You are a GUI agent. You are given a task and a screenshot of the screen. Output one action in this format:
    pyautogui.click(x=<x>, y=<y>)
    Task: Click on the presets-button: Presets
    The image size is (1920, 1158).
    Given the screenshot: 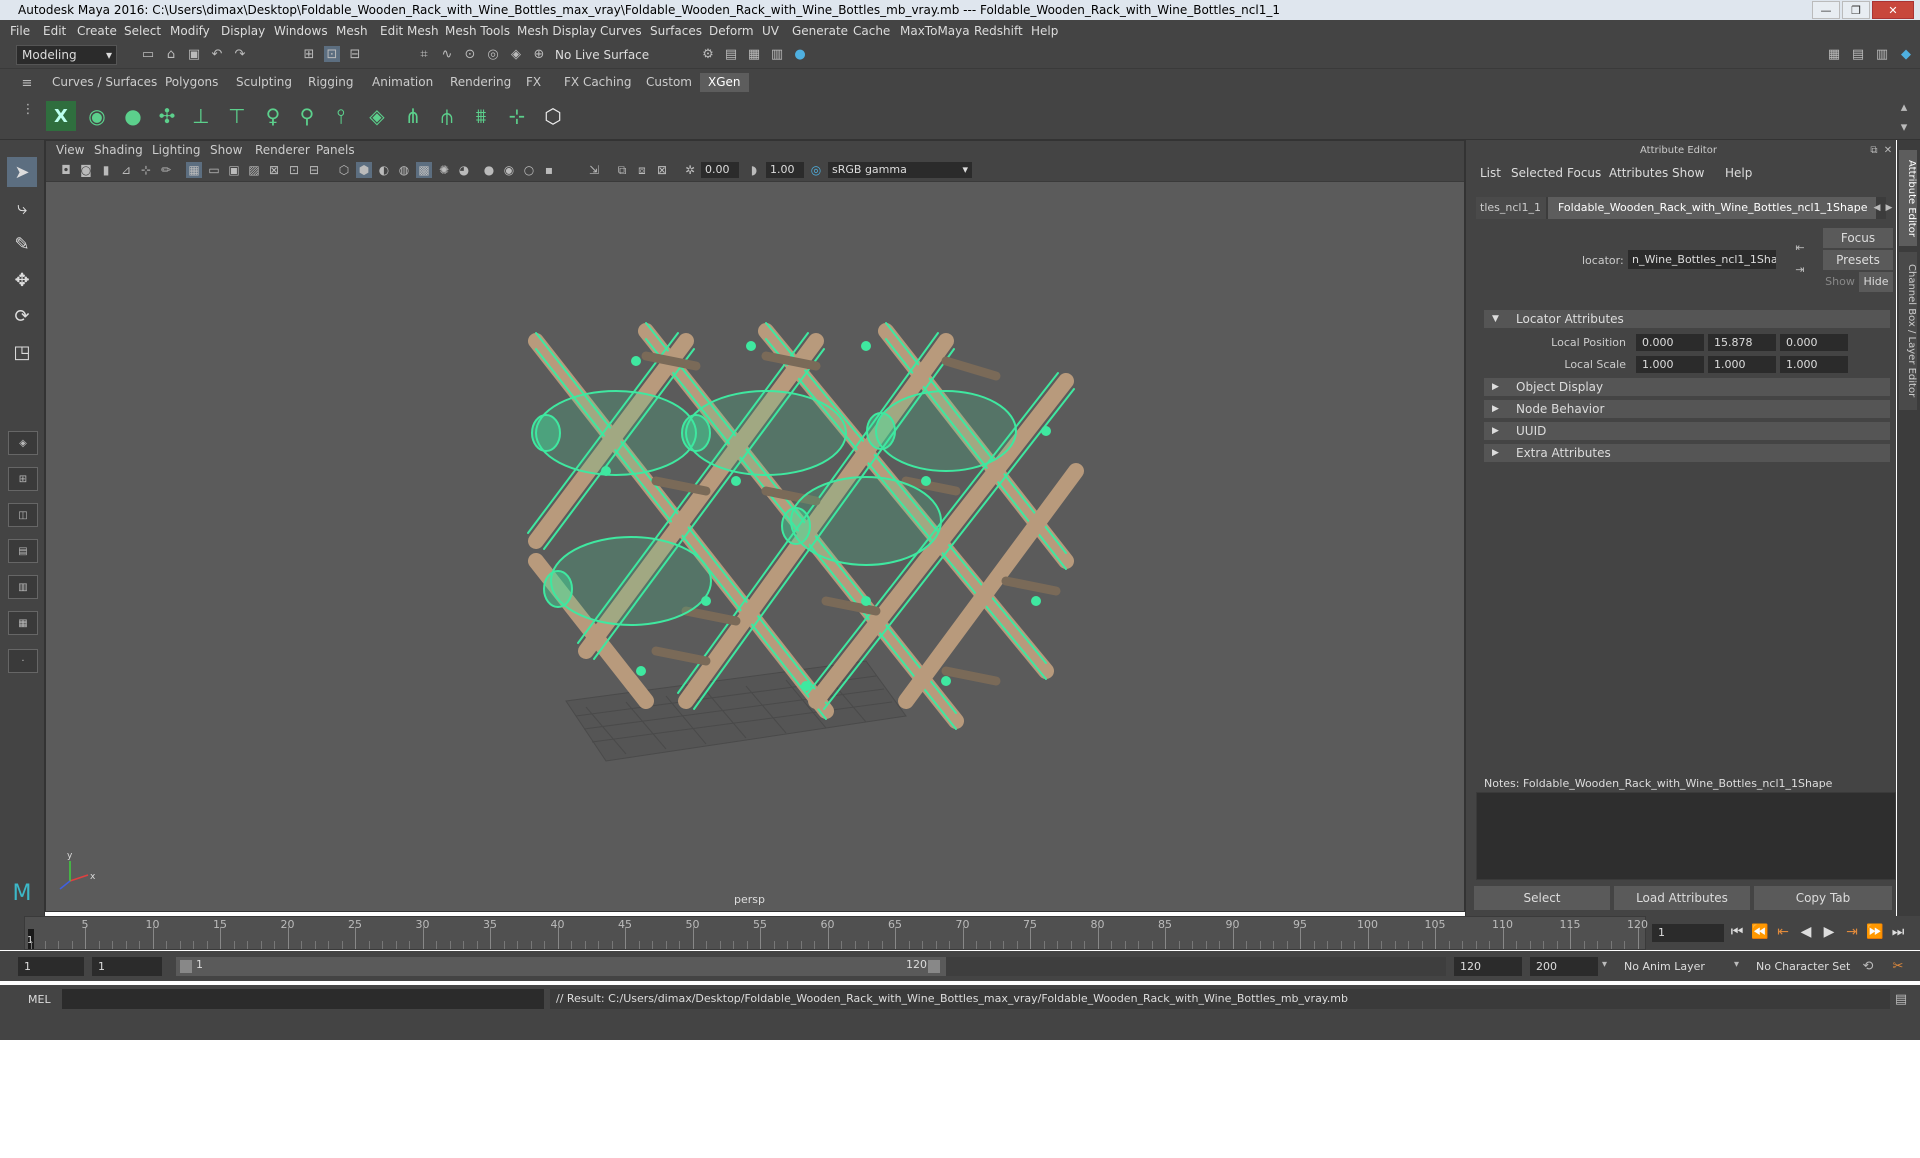 What is the action you would take?
    pyautogui.click(x=1858, y=260)
    